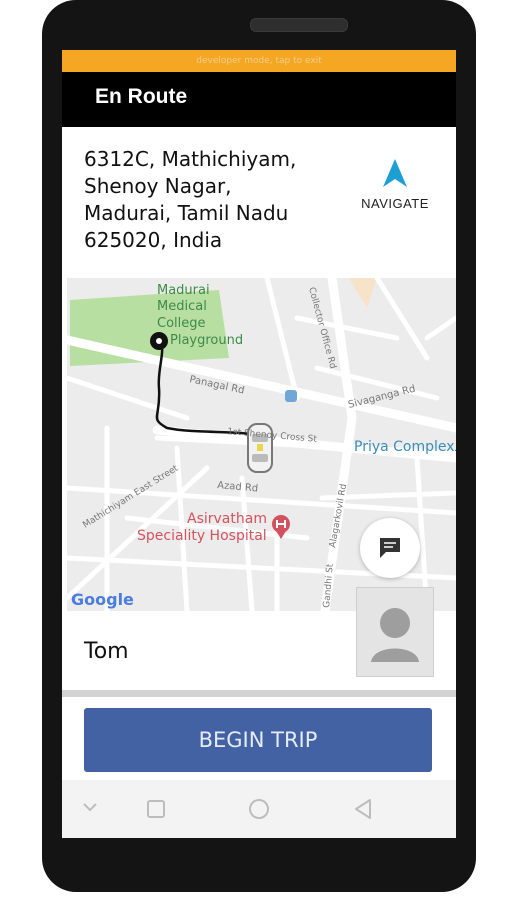 This screenshot has height=900, width=515. Describe the element at coordinates (158, 186) in the screenshot. I see `address-line: Shenoy Nagar,` at that location.